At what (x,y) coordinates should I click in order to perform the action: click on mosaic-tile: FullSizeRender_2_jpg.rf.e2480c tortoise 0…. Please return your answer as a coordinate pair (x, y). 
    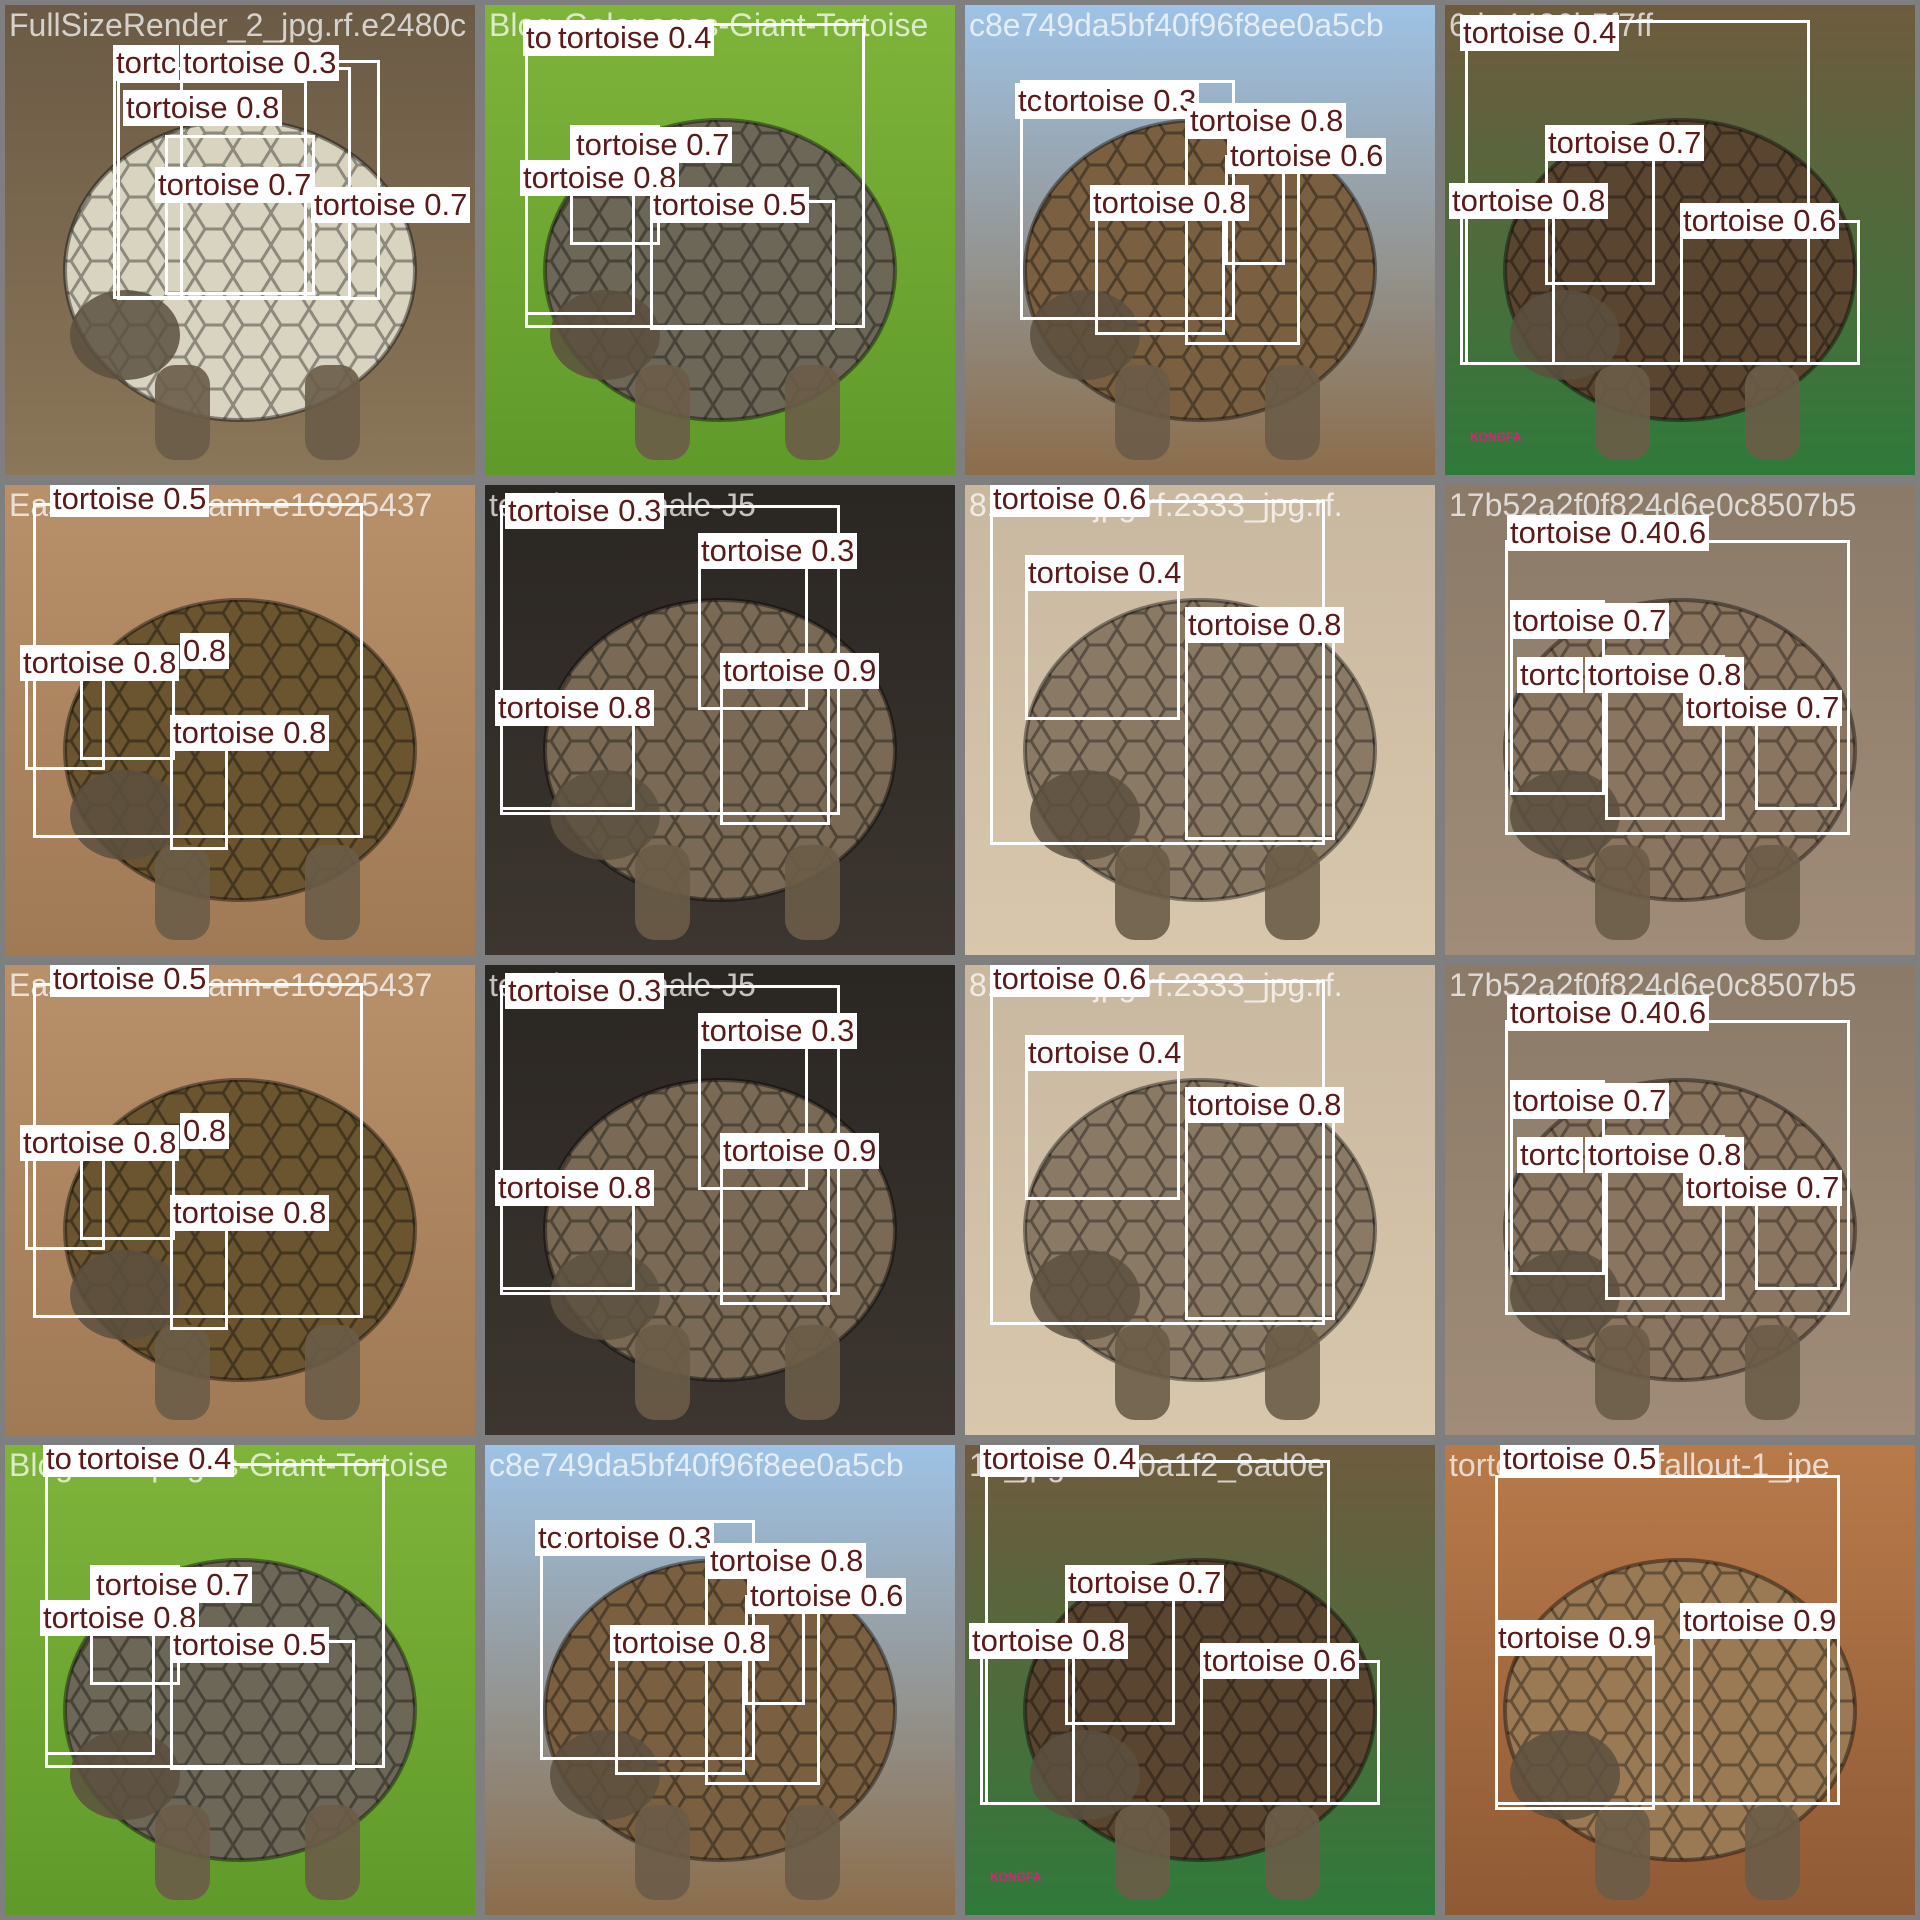
    Looking at the image, I should click on (240, 240).